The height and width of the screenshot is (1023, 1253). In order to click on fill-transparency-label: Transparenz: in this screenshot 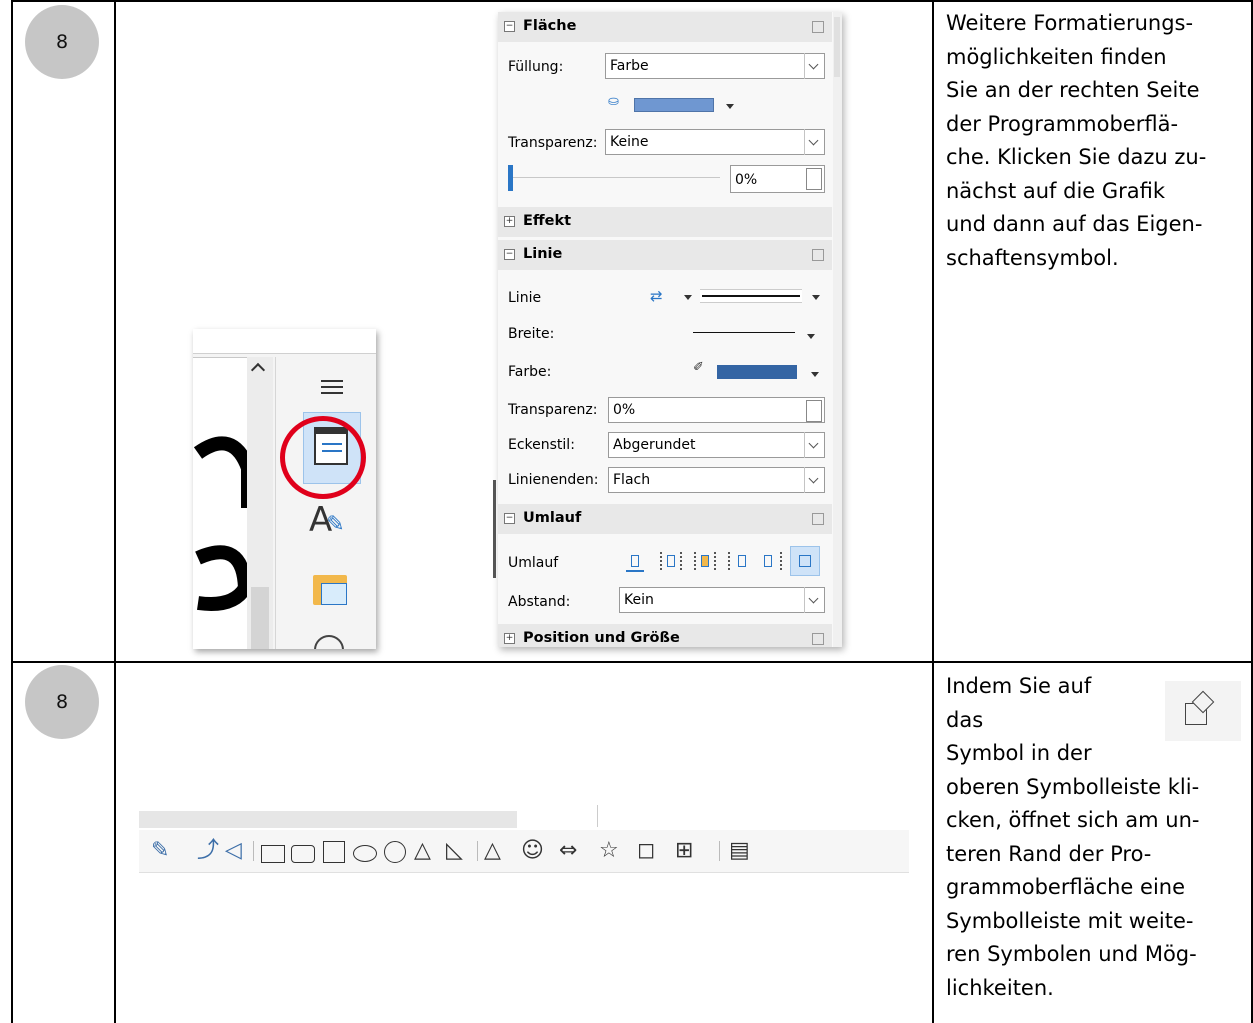, I will do `click(553, 143)`.